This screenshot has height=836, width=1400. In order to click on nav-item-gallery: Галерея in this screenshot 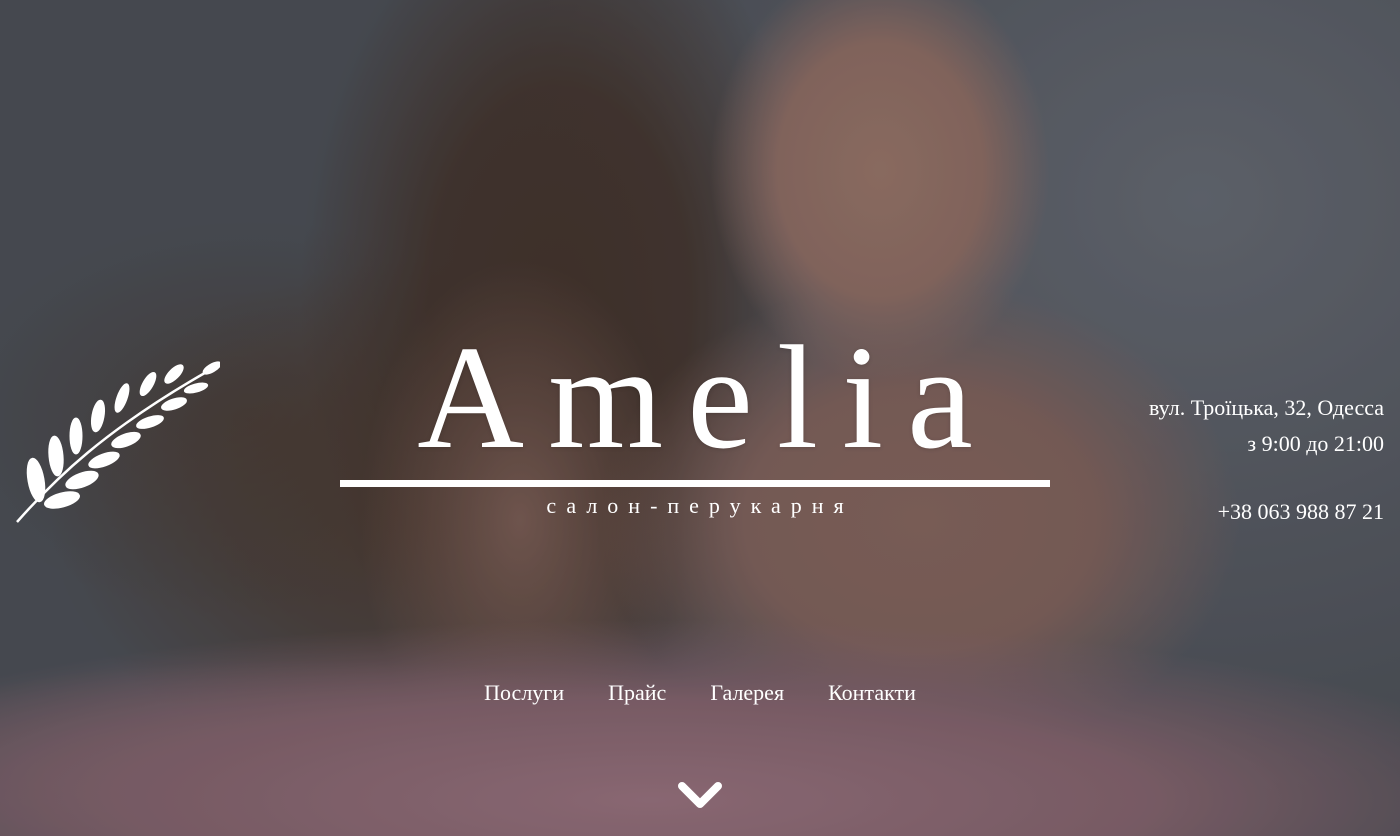, I will do `click(747, 693)`.